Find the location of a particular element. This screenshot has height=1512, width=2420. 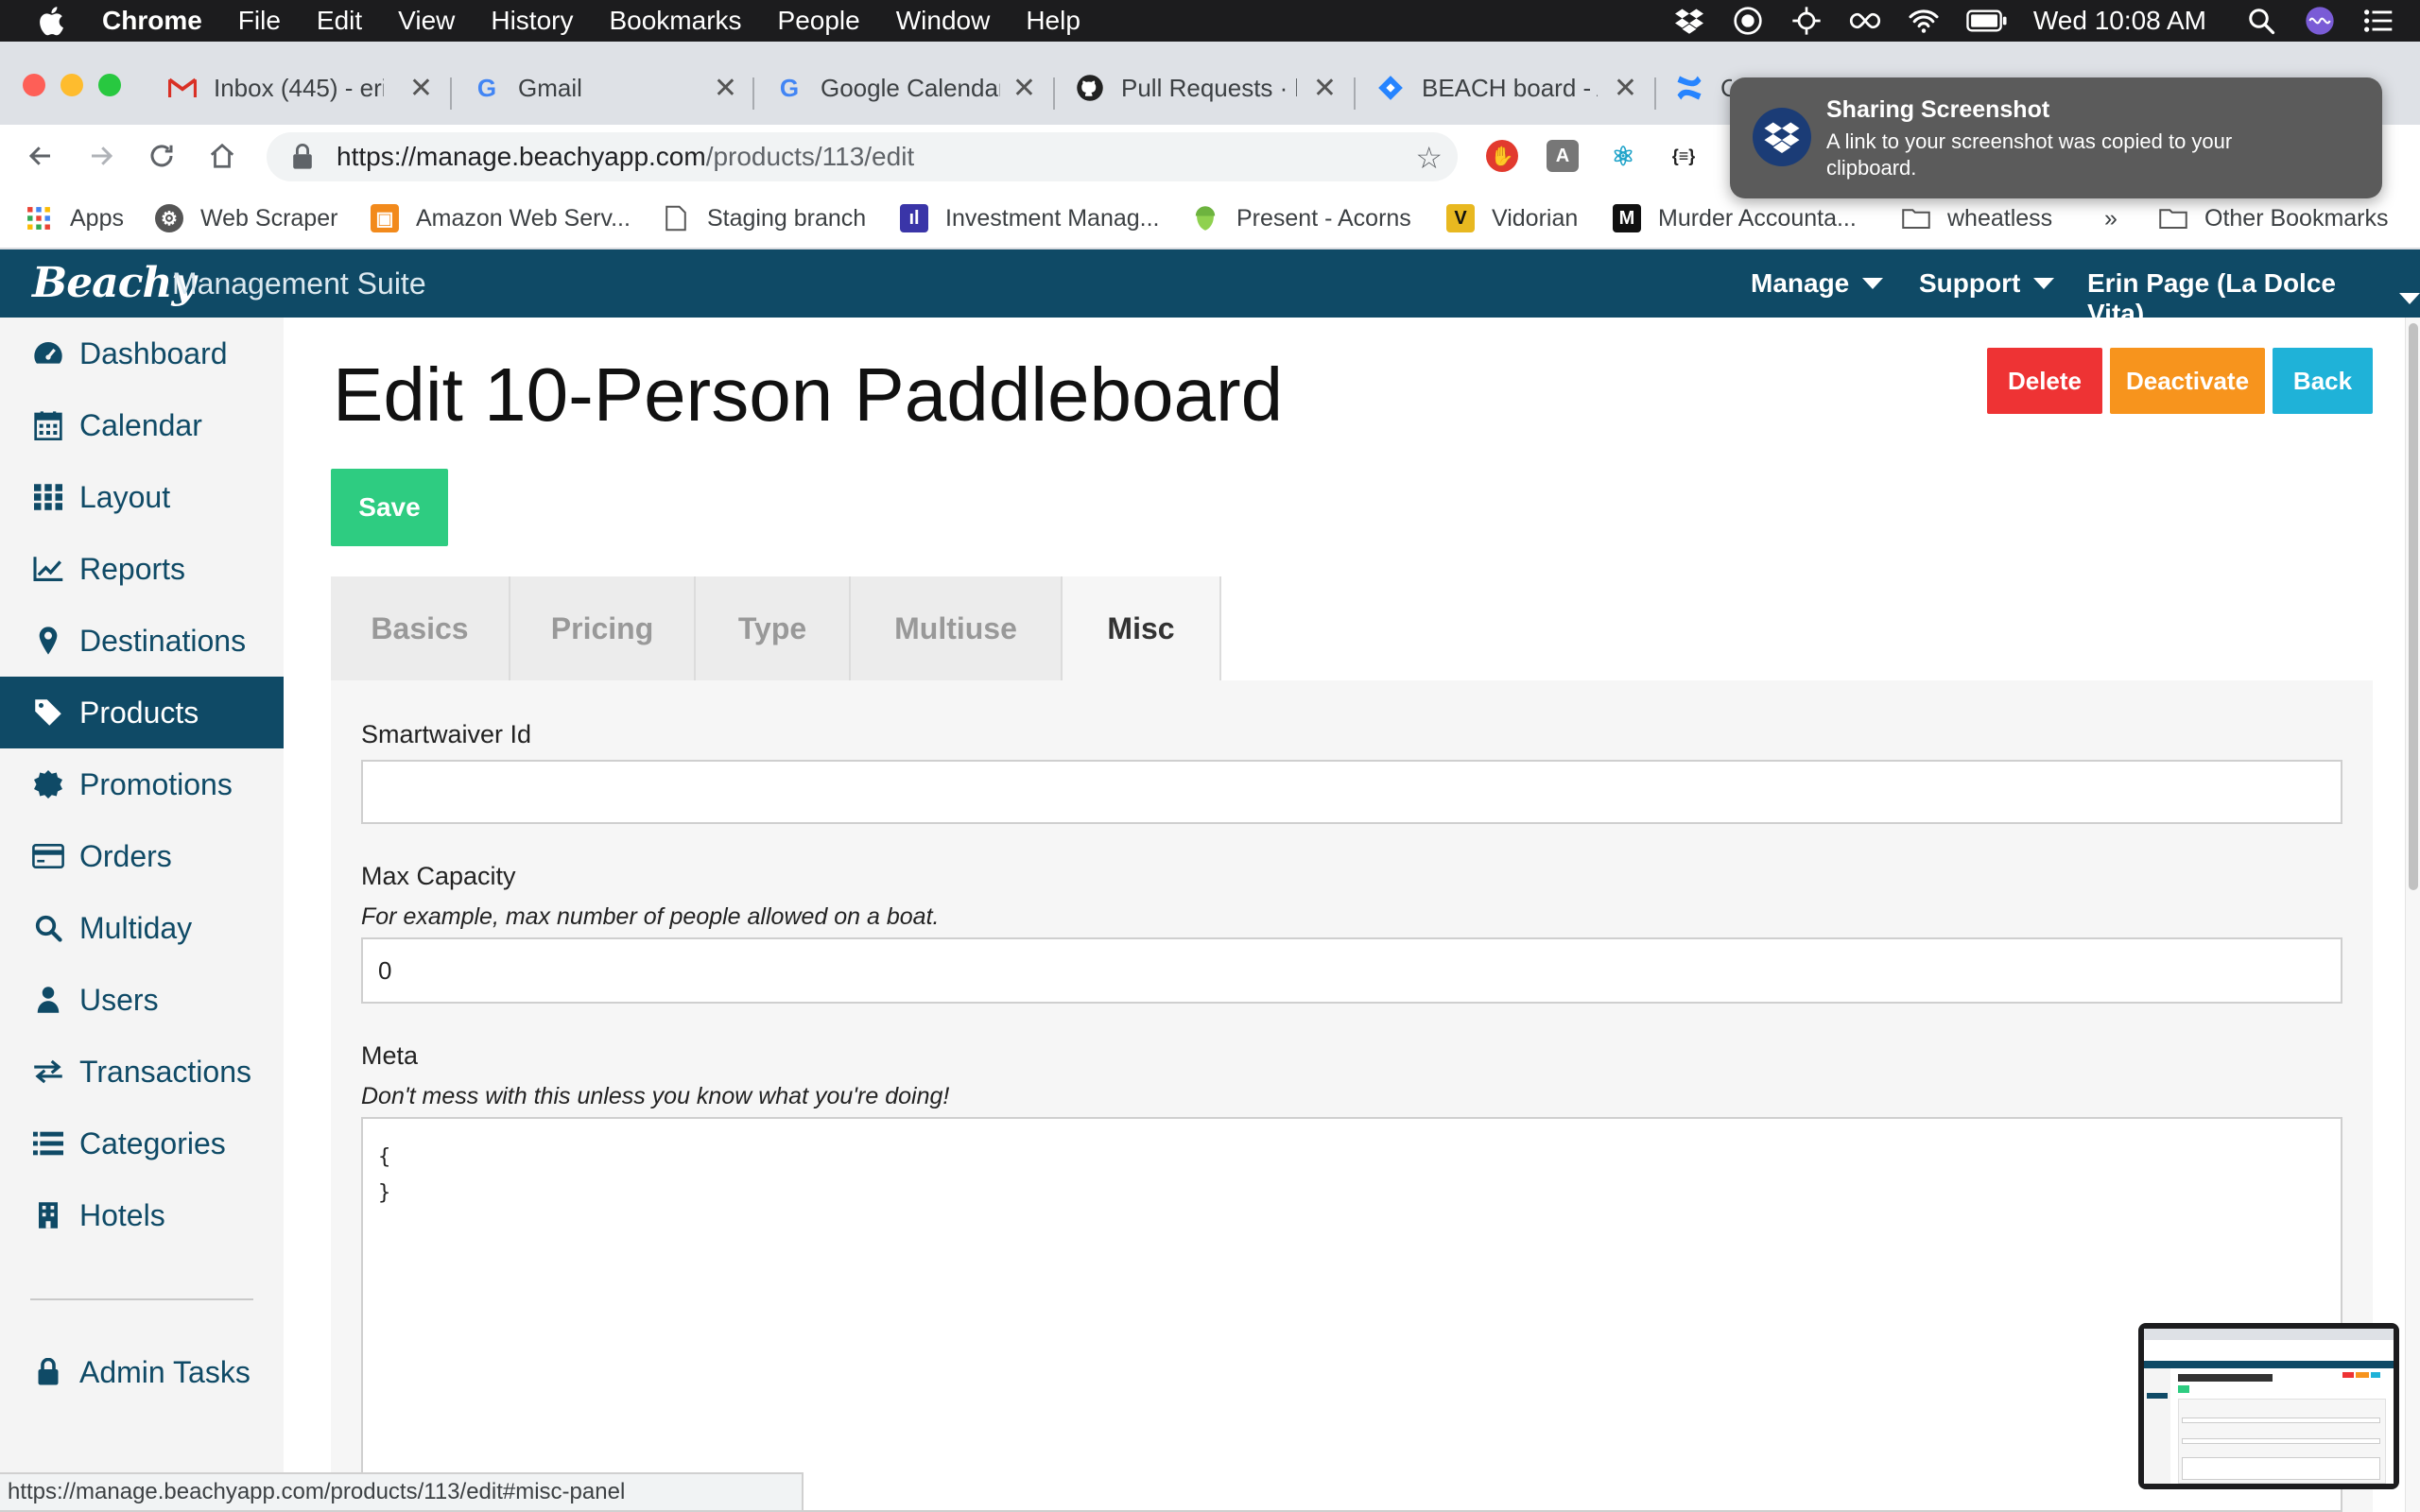

menu-view: View is located at coordinates (426, 21).